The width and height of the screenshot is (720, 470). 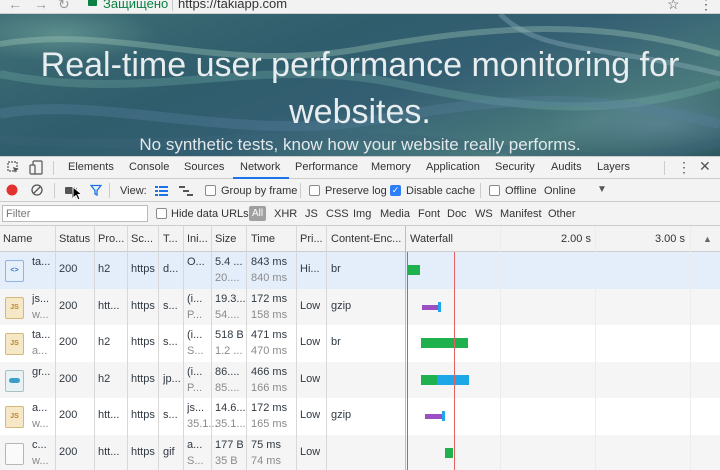 I want to click on close-devtools-icon: ✕, so click(x=705, y=166).